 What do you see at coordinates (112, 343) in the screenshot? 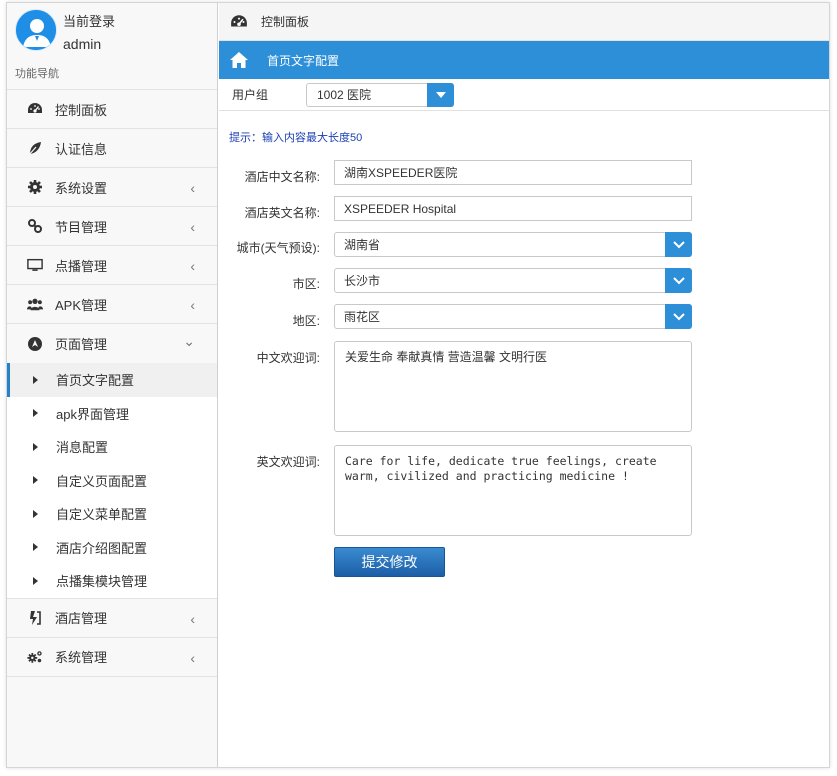
I see `sidebar-item-page-management: 页面管理 ⌄` at bounding box center [112, 343].